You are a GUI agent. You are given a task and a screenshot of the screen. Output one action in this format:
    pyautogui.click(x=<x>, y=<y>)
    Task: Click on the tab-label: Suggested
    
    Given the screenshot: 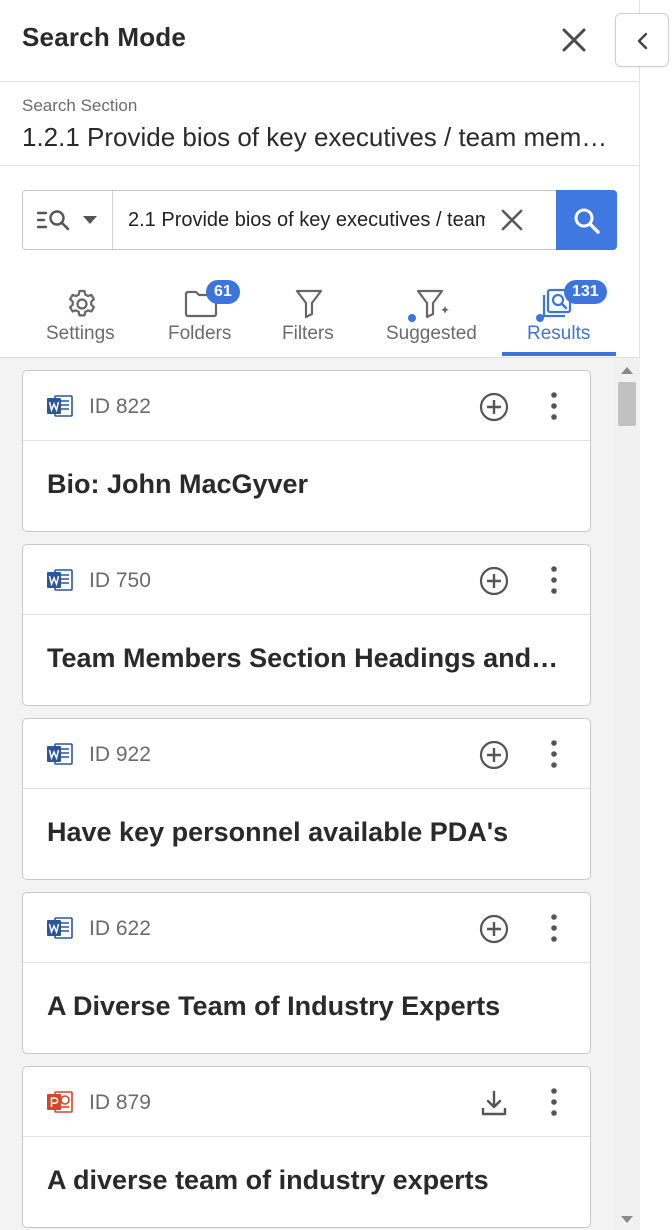 What is the action you would take?
    pyautogui.click(x=431, y=333)
    